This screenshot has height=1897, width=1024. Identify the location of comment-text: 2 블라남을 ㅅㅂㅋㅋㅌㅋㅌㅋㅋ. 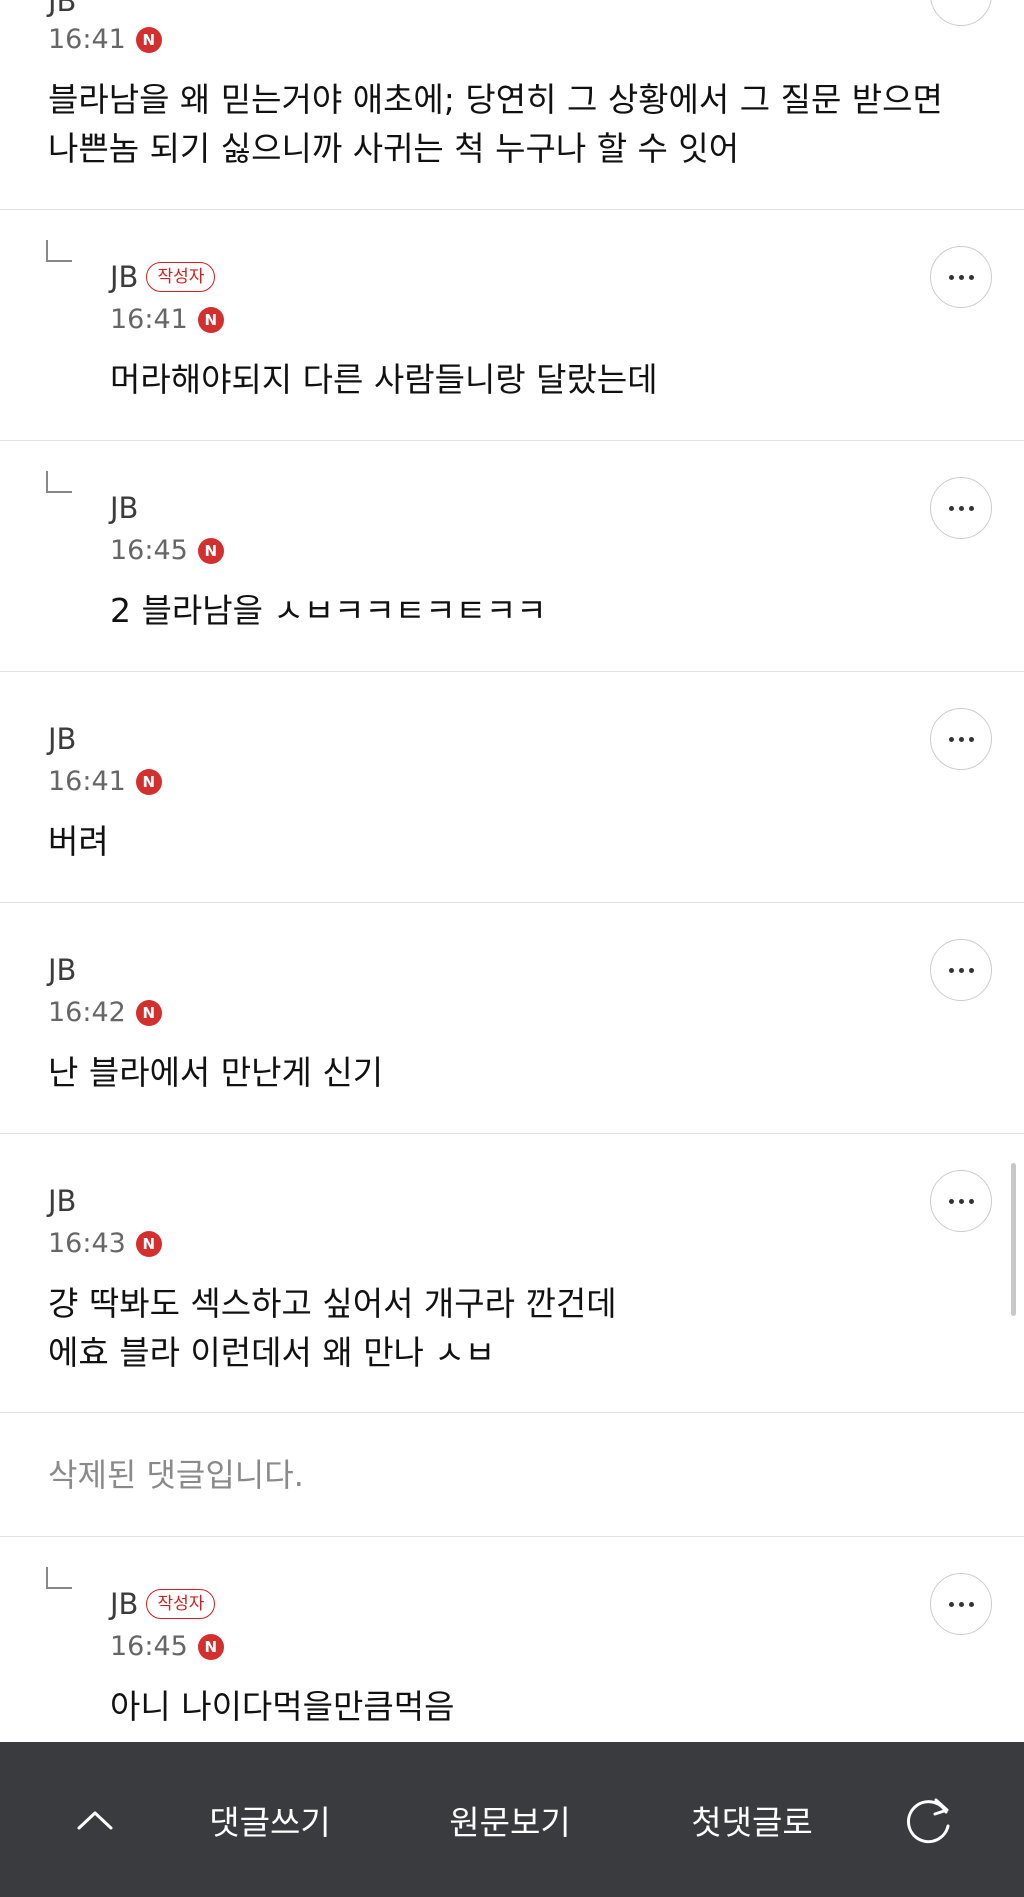
(328, 610).